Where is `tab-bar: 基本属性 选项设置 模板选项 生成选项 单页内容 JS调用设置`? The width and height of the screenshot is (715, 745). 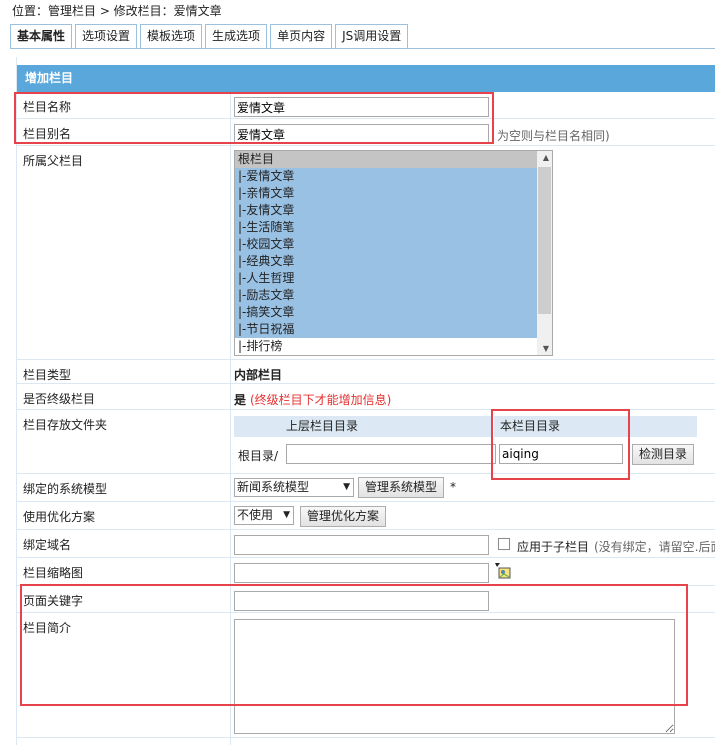 tab-bar: 基本属性 选项设置 模板选项 生成选项 单页内容 JS调用设置 is located at coordinates (210, 36).